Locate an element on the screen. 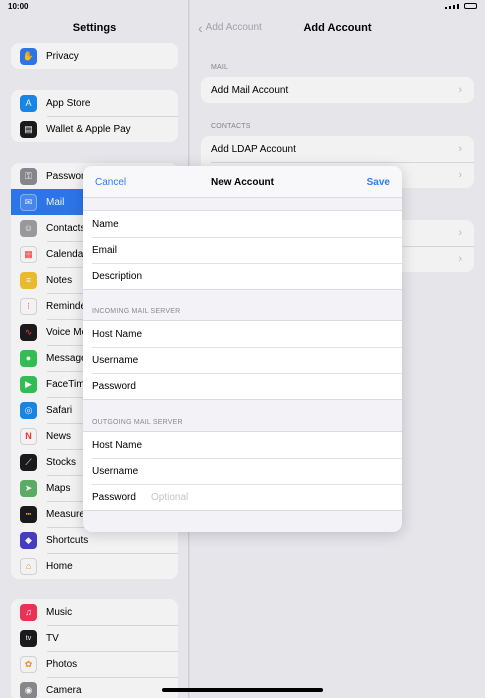  incoming-server-header: INCOMING MAIL SERVER is located at coordinates (136, 311).